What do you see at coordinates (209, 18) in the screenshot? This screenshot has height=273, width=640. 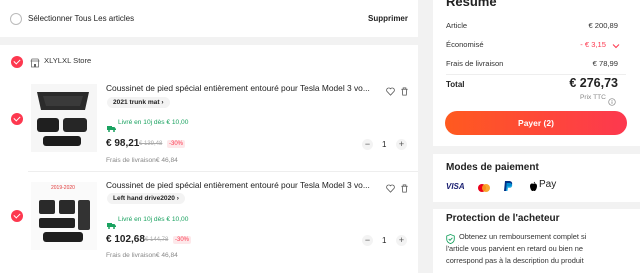 I see `select-all-bar: Sélectionner Tous Les articles Supprimer` at bounding box center [209, 18].